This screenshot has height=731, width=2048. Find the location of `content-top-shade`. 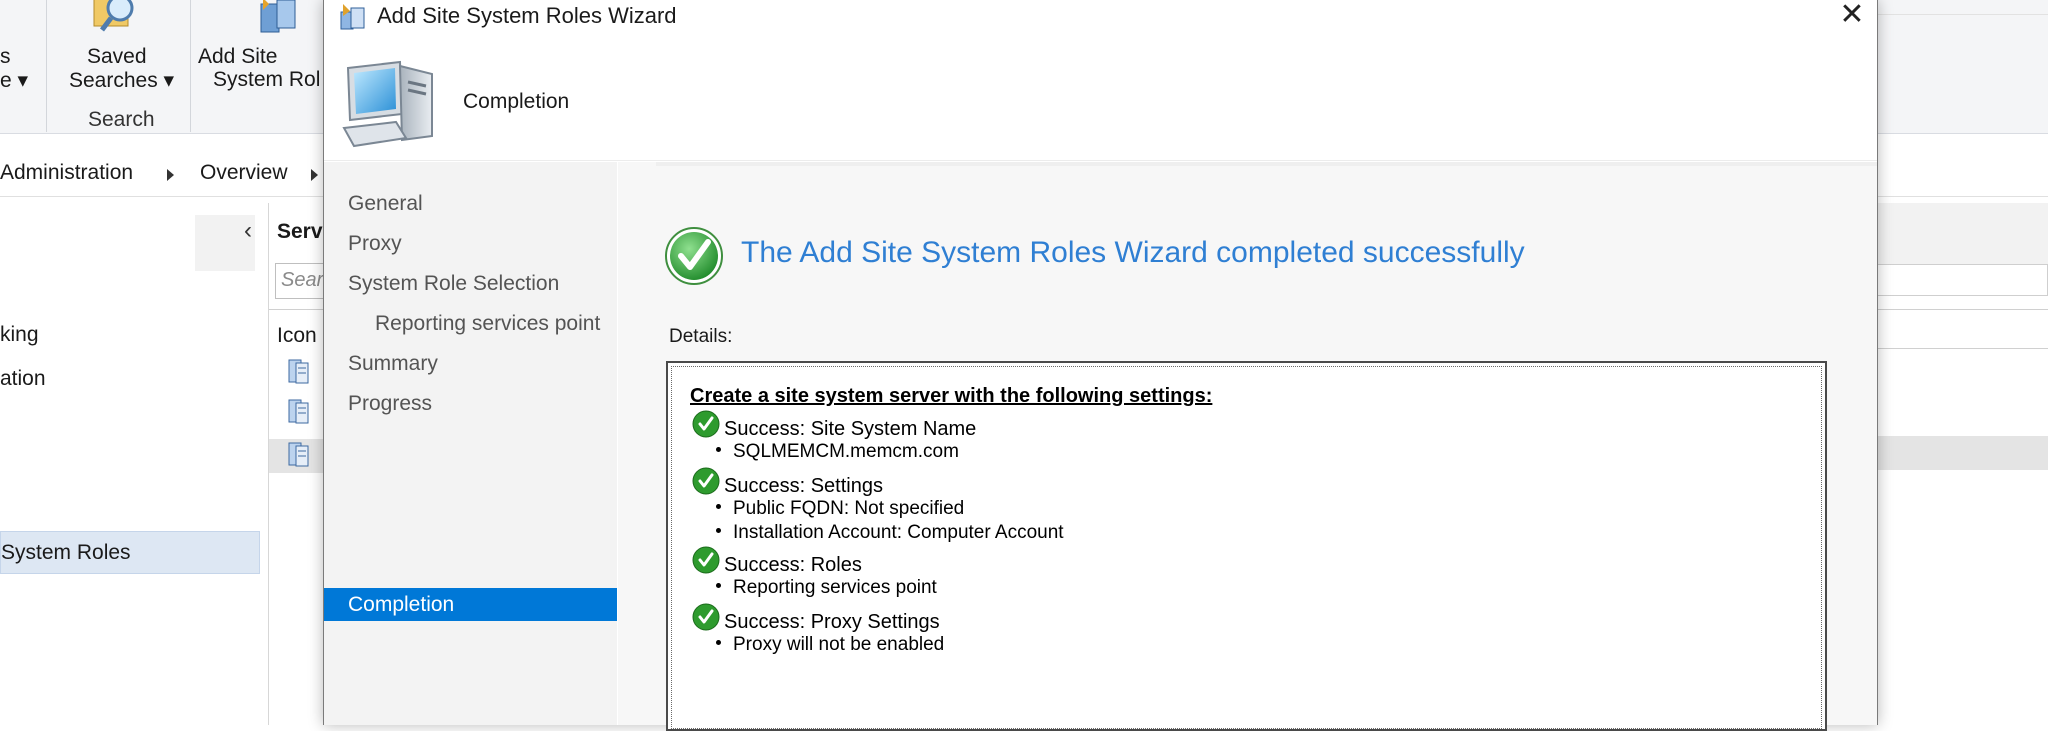

content-top-shade is located at coordinates (1266, 164).